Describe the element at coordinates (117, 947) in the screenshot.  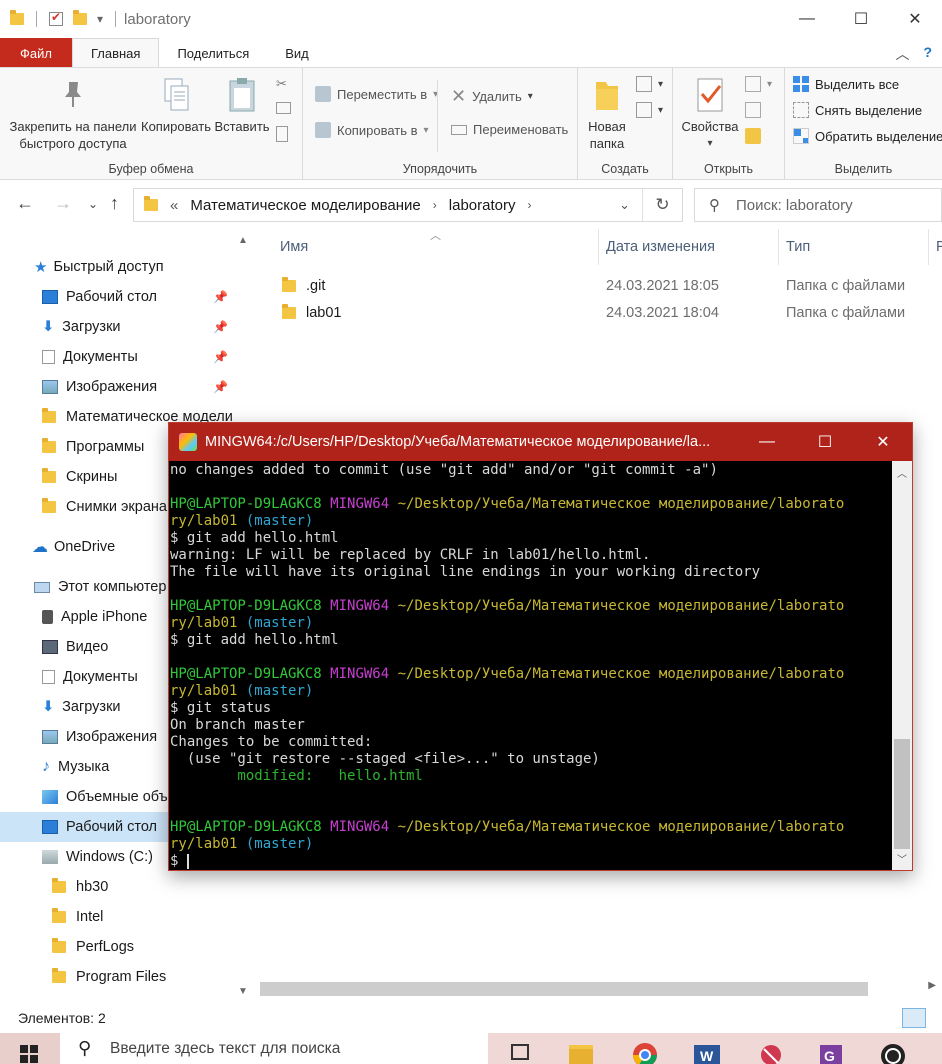
I see `nav-folder: PerfLogs` at that location.